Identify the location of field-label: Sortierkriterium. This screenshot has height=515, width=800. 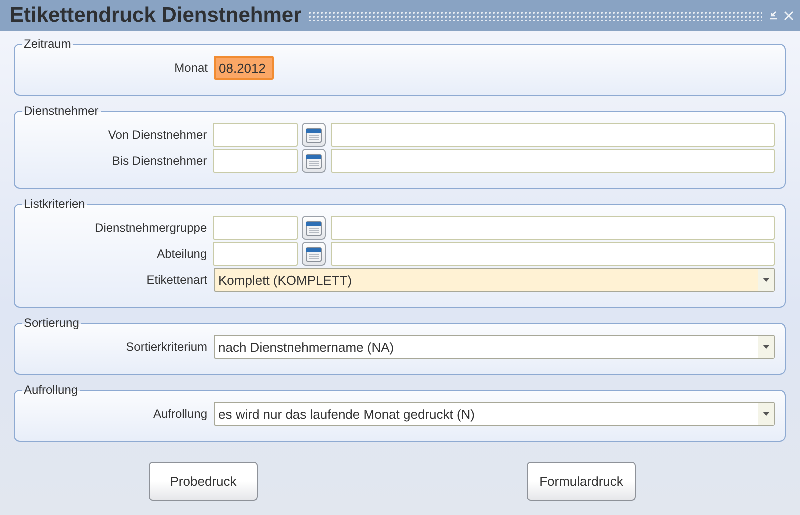
(166, 347).